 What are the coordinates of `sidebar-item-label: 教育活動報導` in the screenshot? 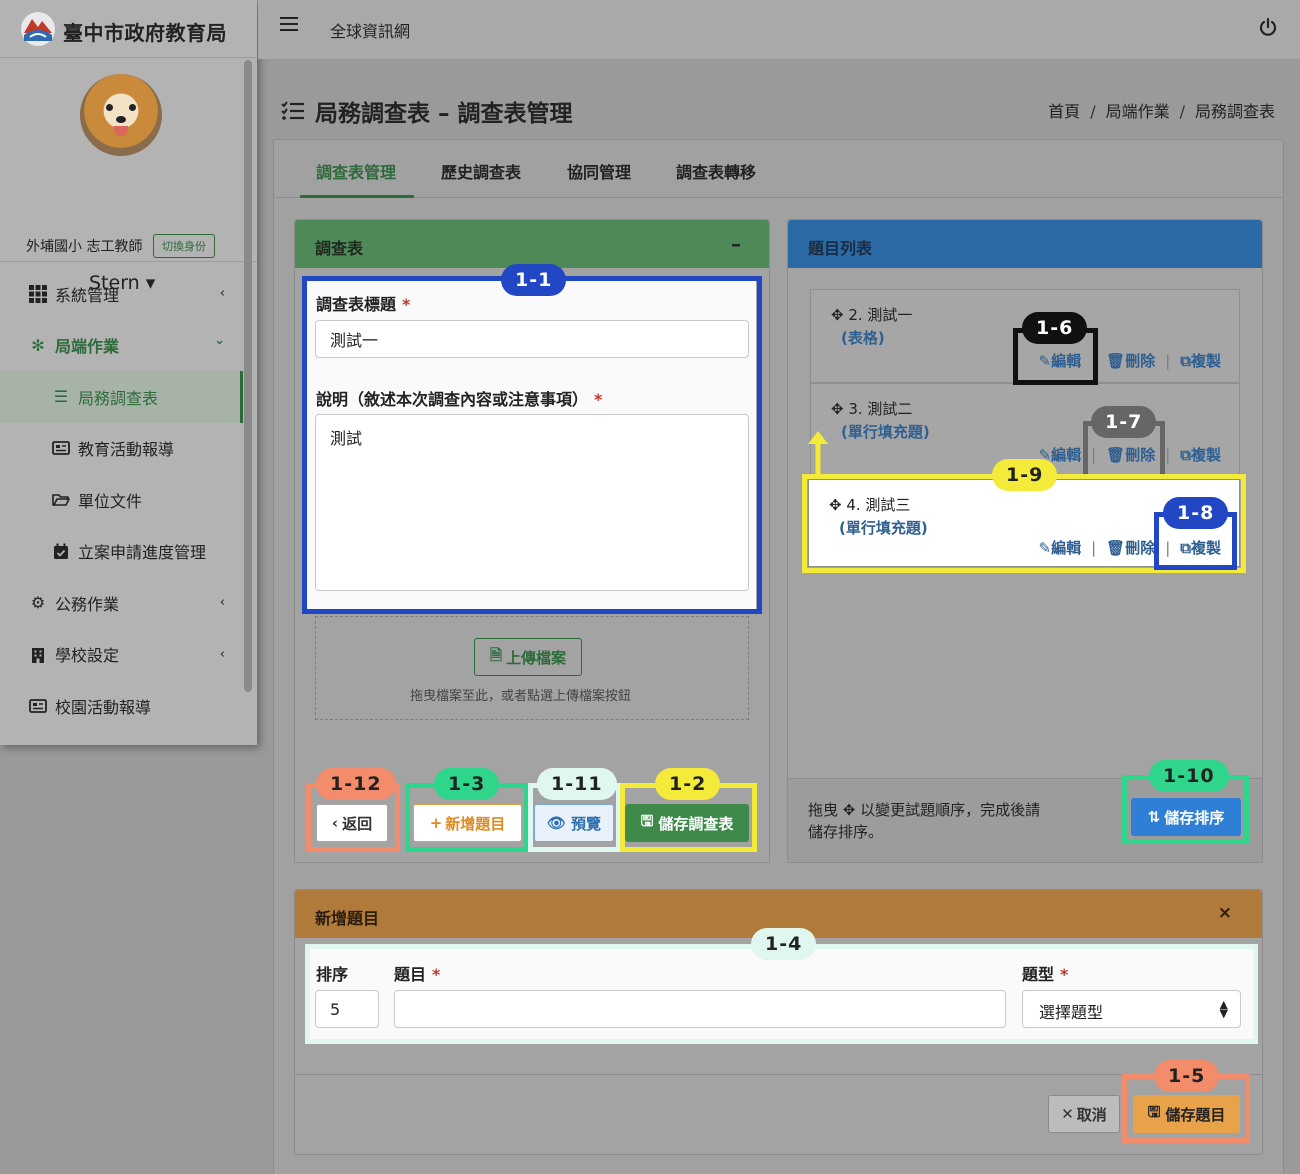 It's located at (126, 450).